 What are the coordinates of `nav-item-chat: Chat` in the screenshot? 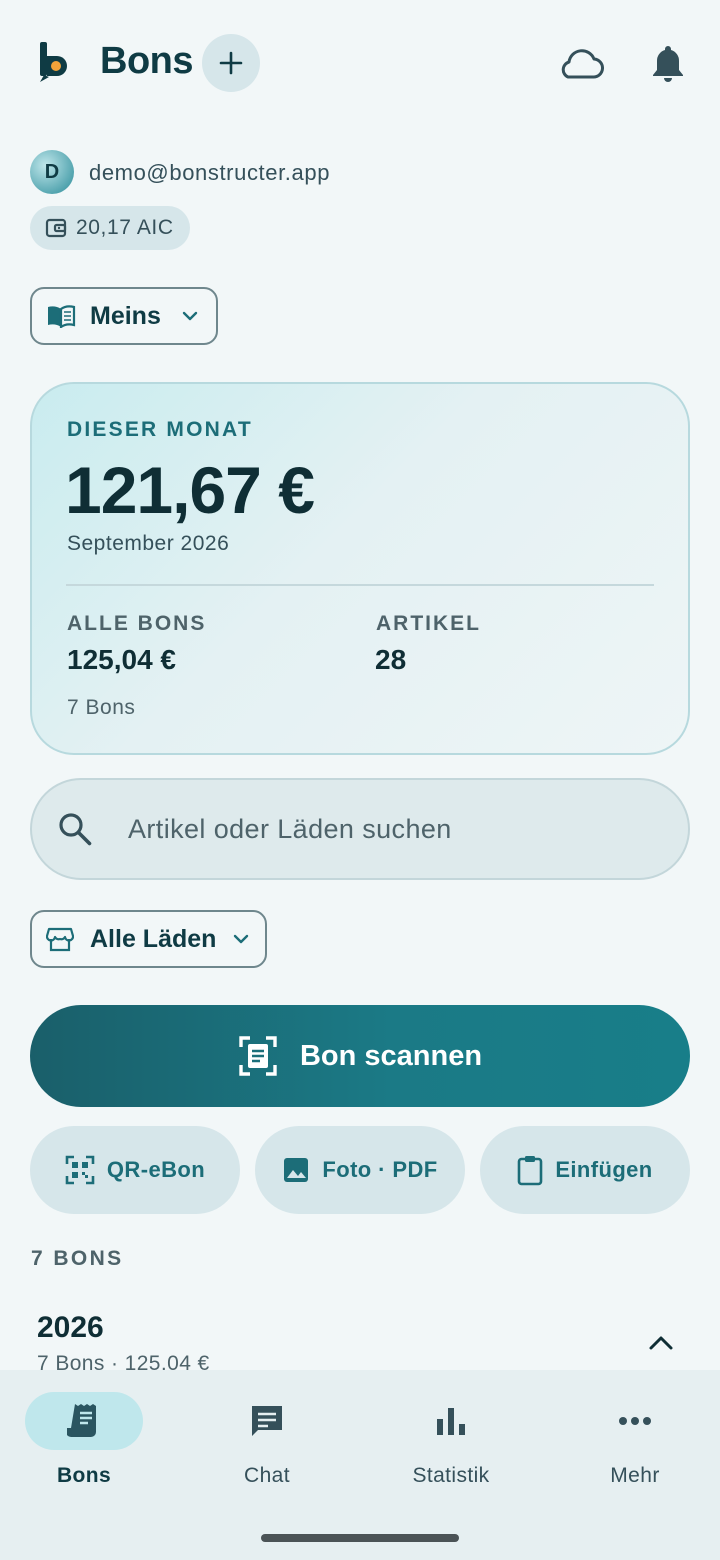 It's located at (267, 1442).